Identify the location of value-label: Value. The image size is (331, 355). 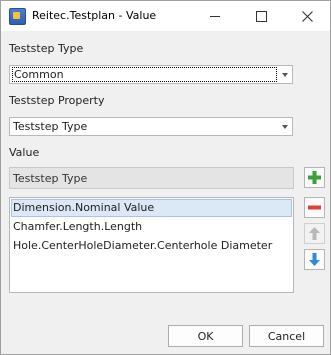
(24, 152).